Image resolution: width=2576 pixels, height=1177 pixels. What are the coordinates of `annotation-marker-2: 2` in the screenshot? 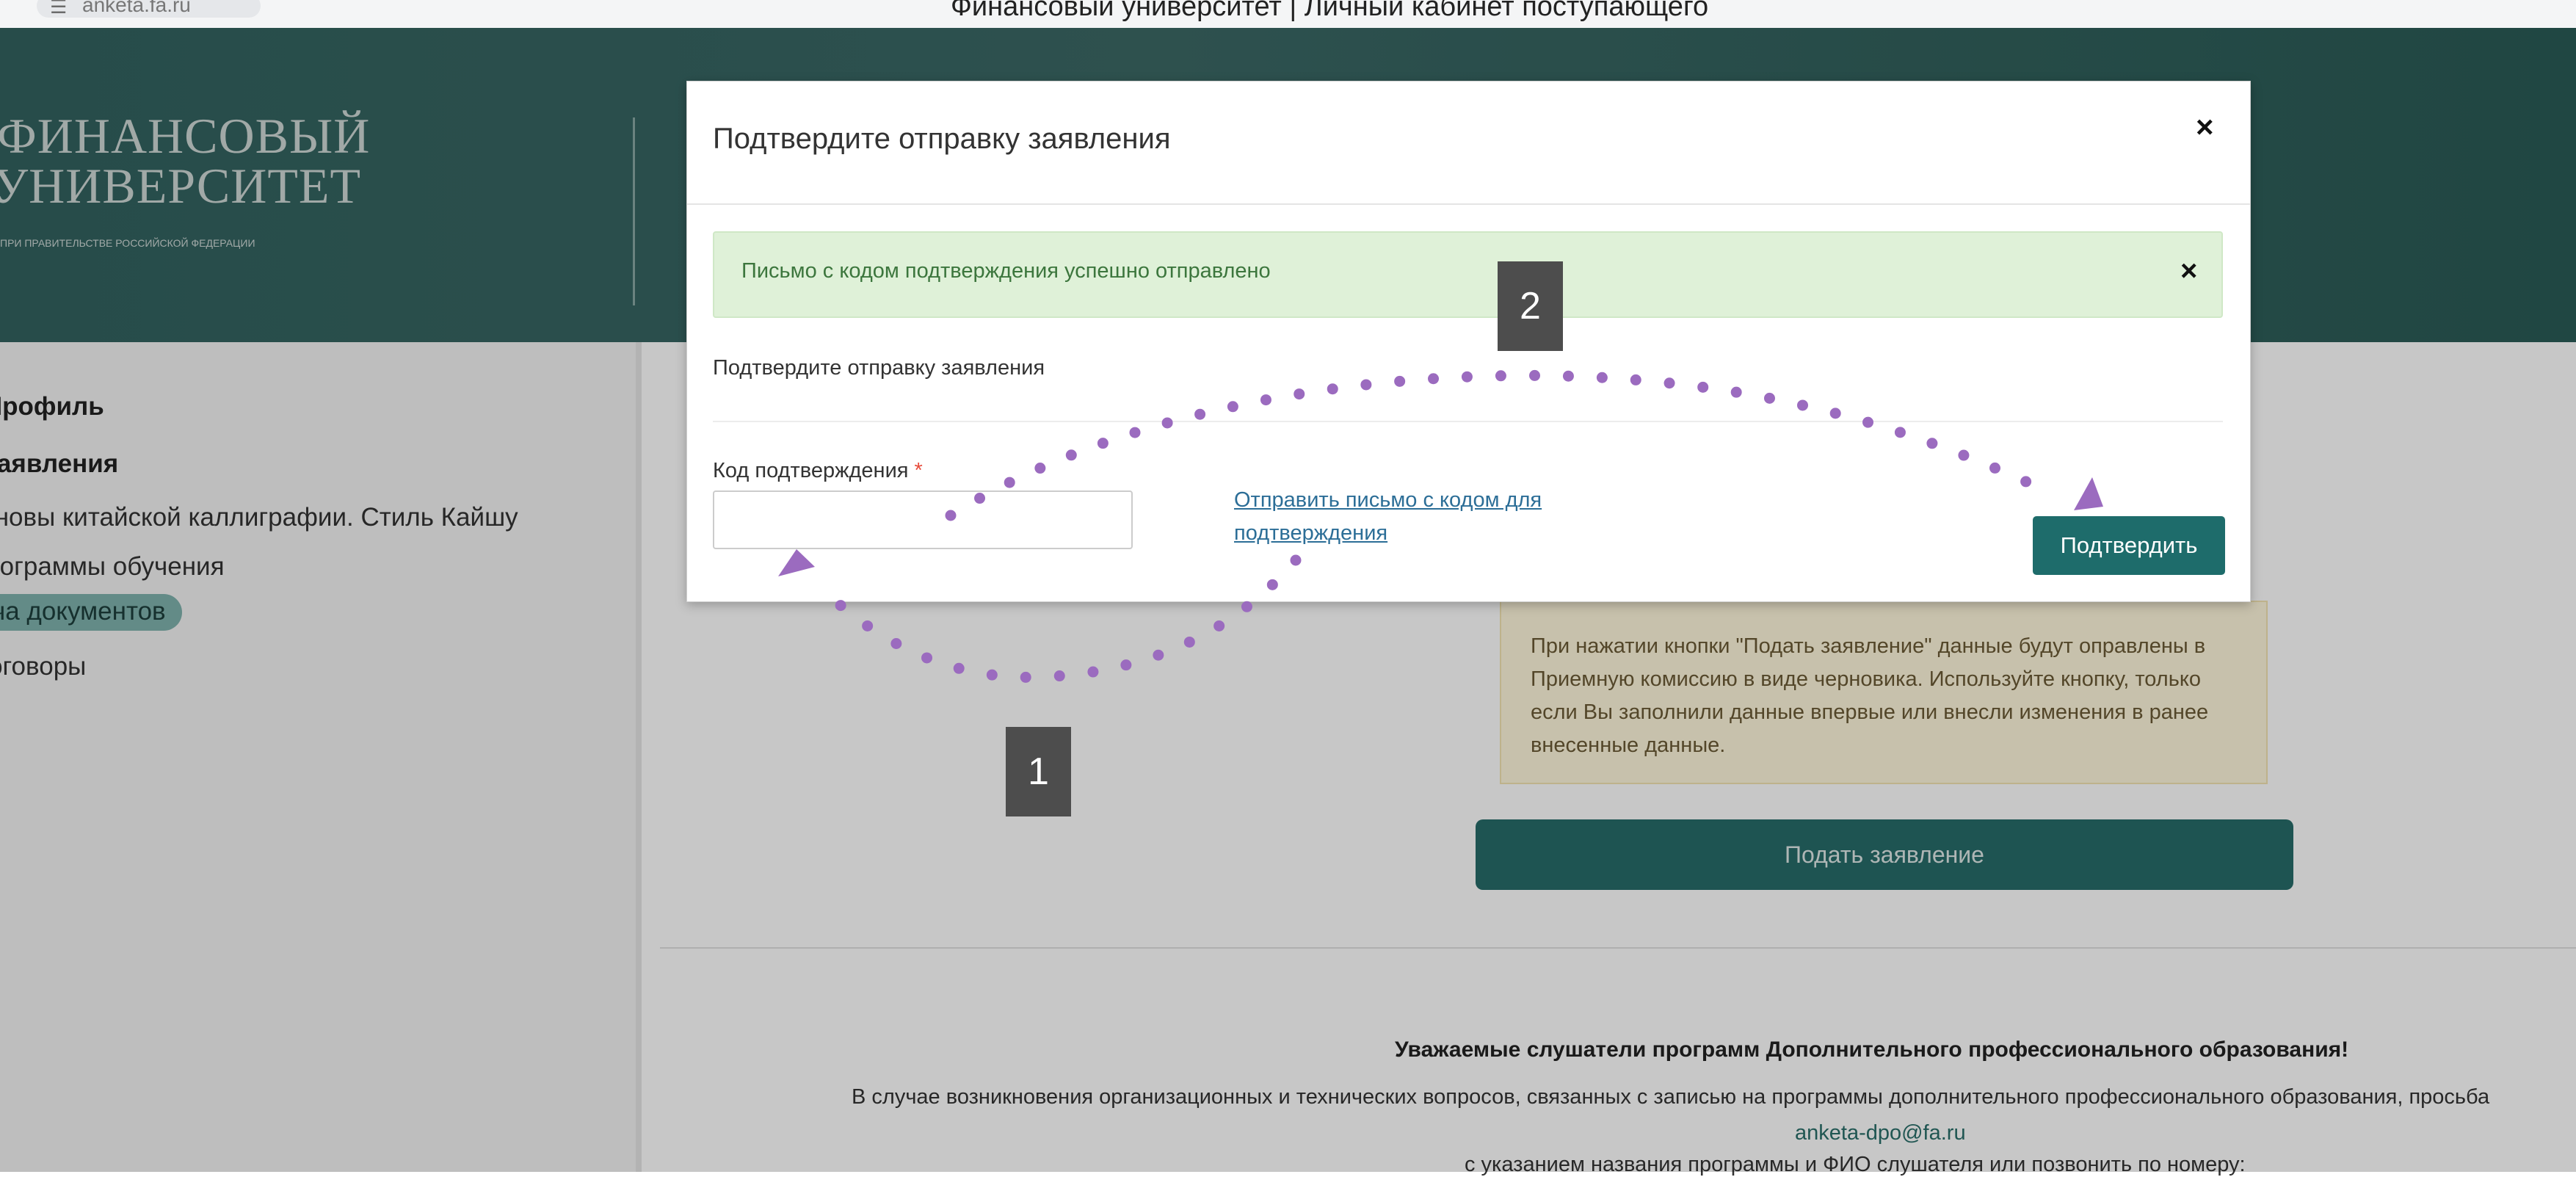 It's located at (1531, 306).